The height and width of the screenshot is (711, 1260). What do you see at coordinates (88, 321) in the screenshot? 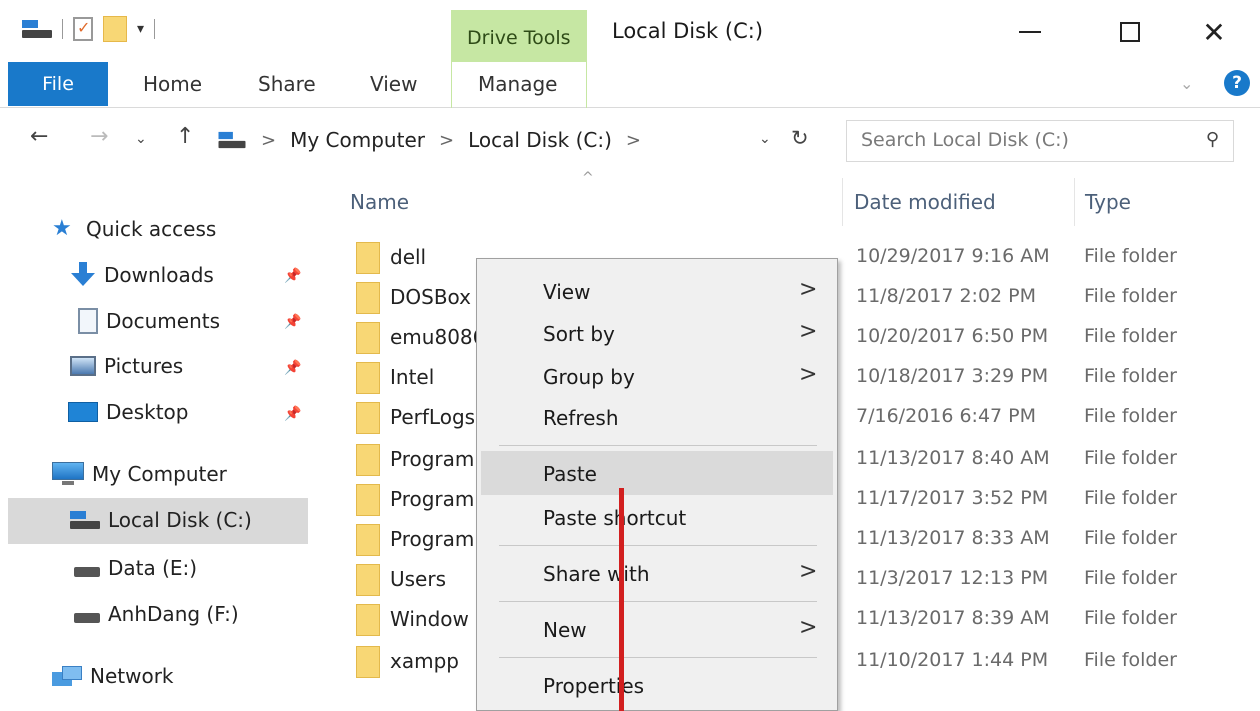
I see `document-icon` at bounding box center [88, 321].